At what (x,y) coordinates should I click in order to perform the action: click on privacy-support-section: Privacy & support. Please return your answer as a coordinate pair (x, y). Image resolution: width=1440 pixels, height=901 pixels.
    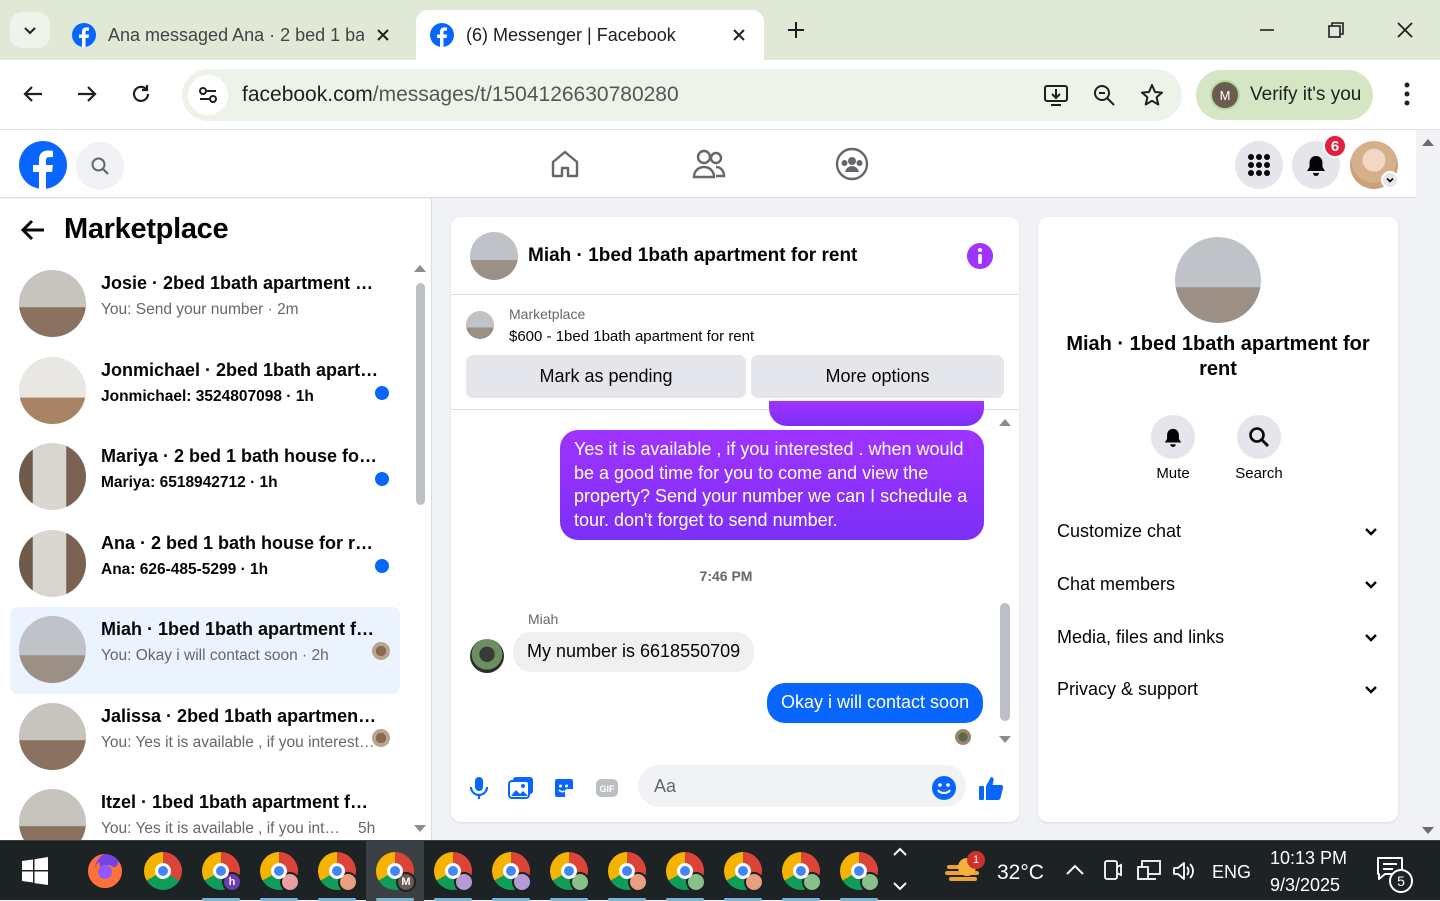
    Looking at the image, I should click on (1218, 689).